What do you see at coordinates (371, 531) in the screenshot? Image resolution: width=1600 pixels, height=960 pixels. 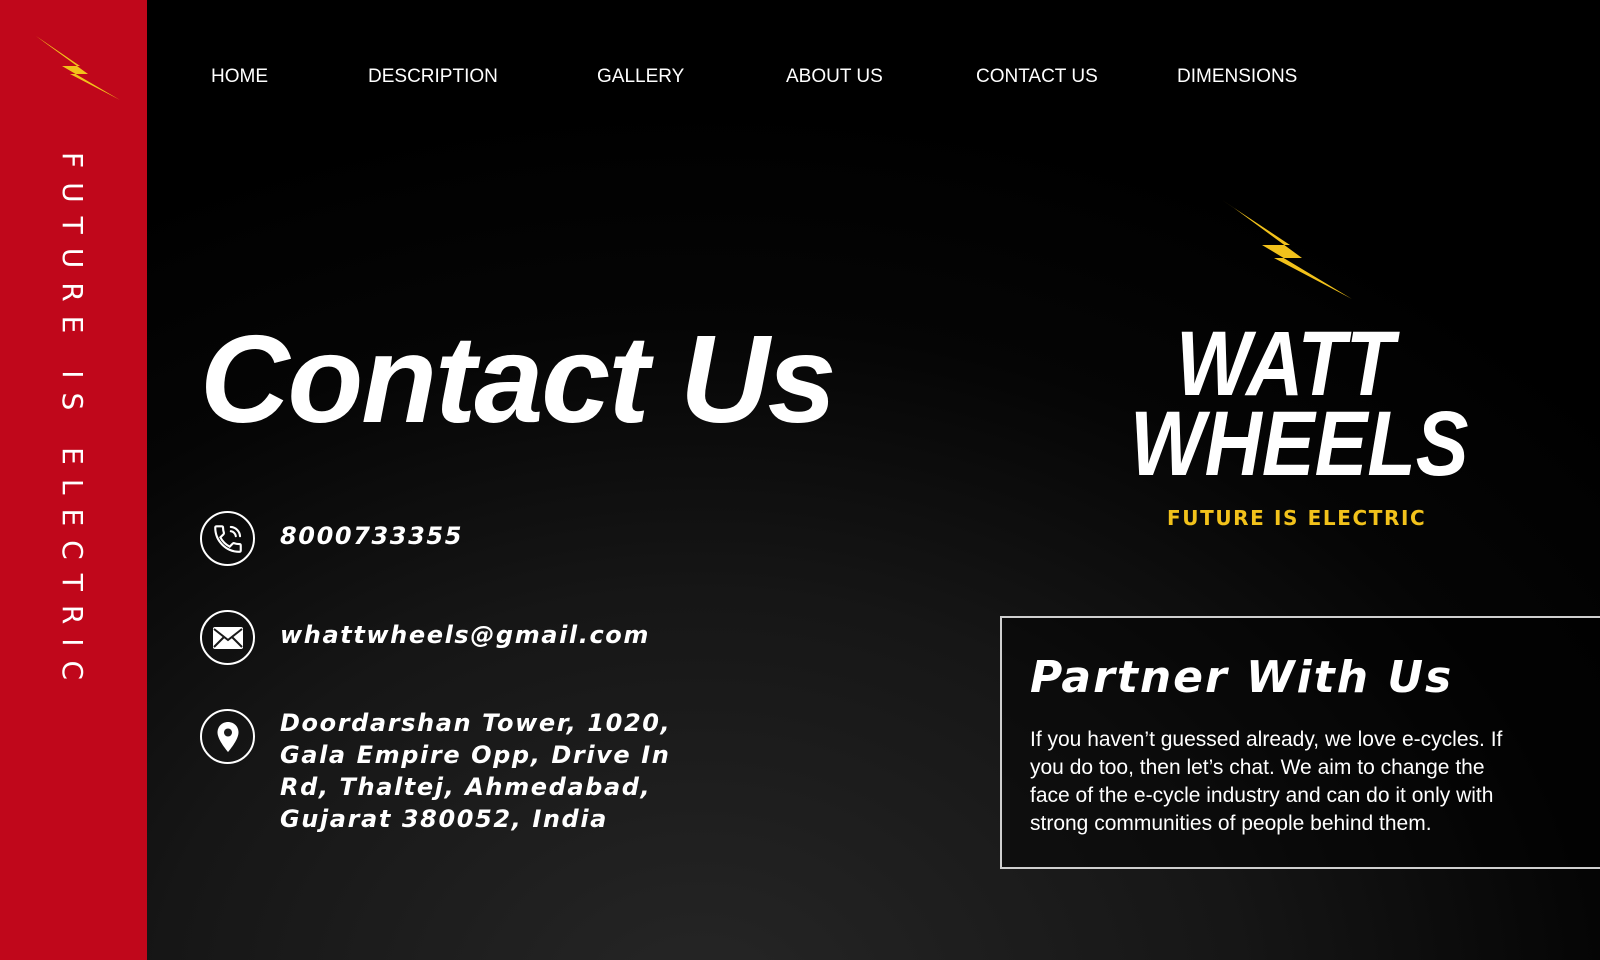 I see `phone-number: 8000733355` at bounding box center [371, 531].